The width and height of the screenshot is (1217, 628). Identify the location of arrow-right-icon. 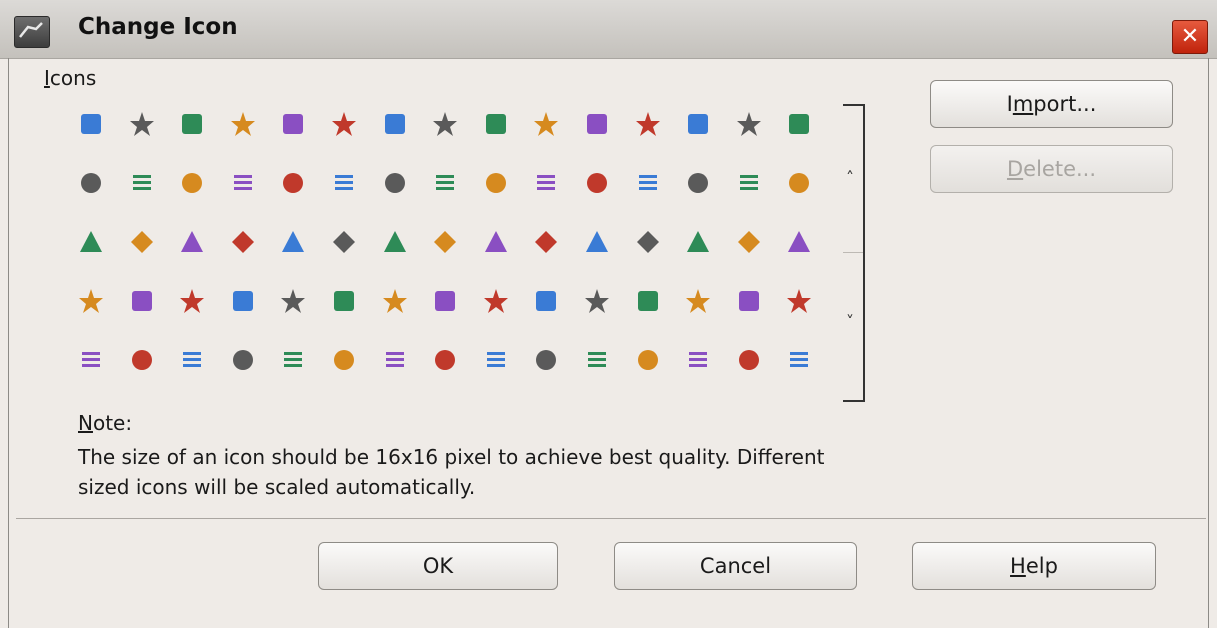
(496, 124).